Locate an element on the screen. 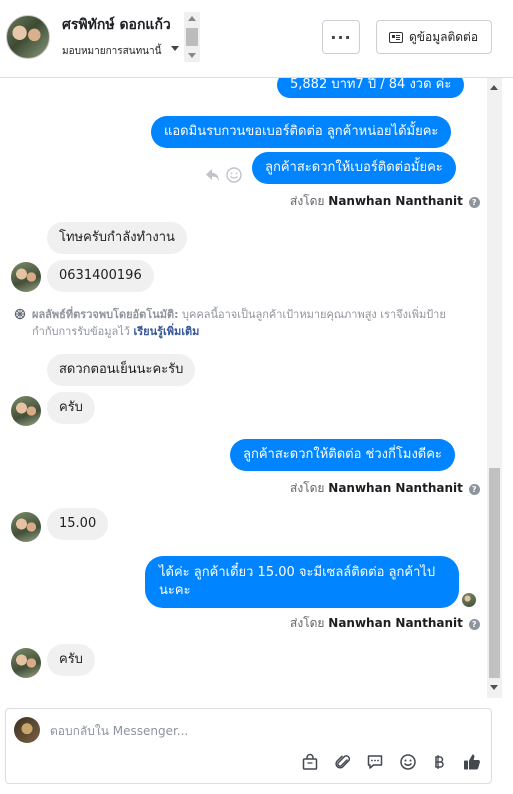 The image size is (513, 794). shopping-bag-icon is located at coordinates (310, 762).